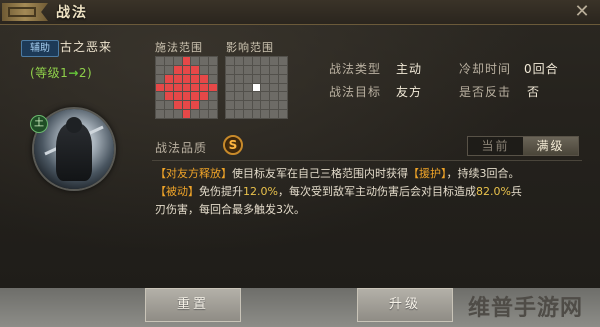 The width and height of the screenshot is (600, 327). What do you see at coordinates (49, 73) in the screenshot?
I see `level-from: (等级1` at bounding box center [49, 73].